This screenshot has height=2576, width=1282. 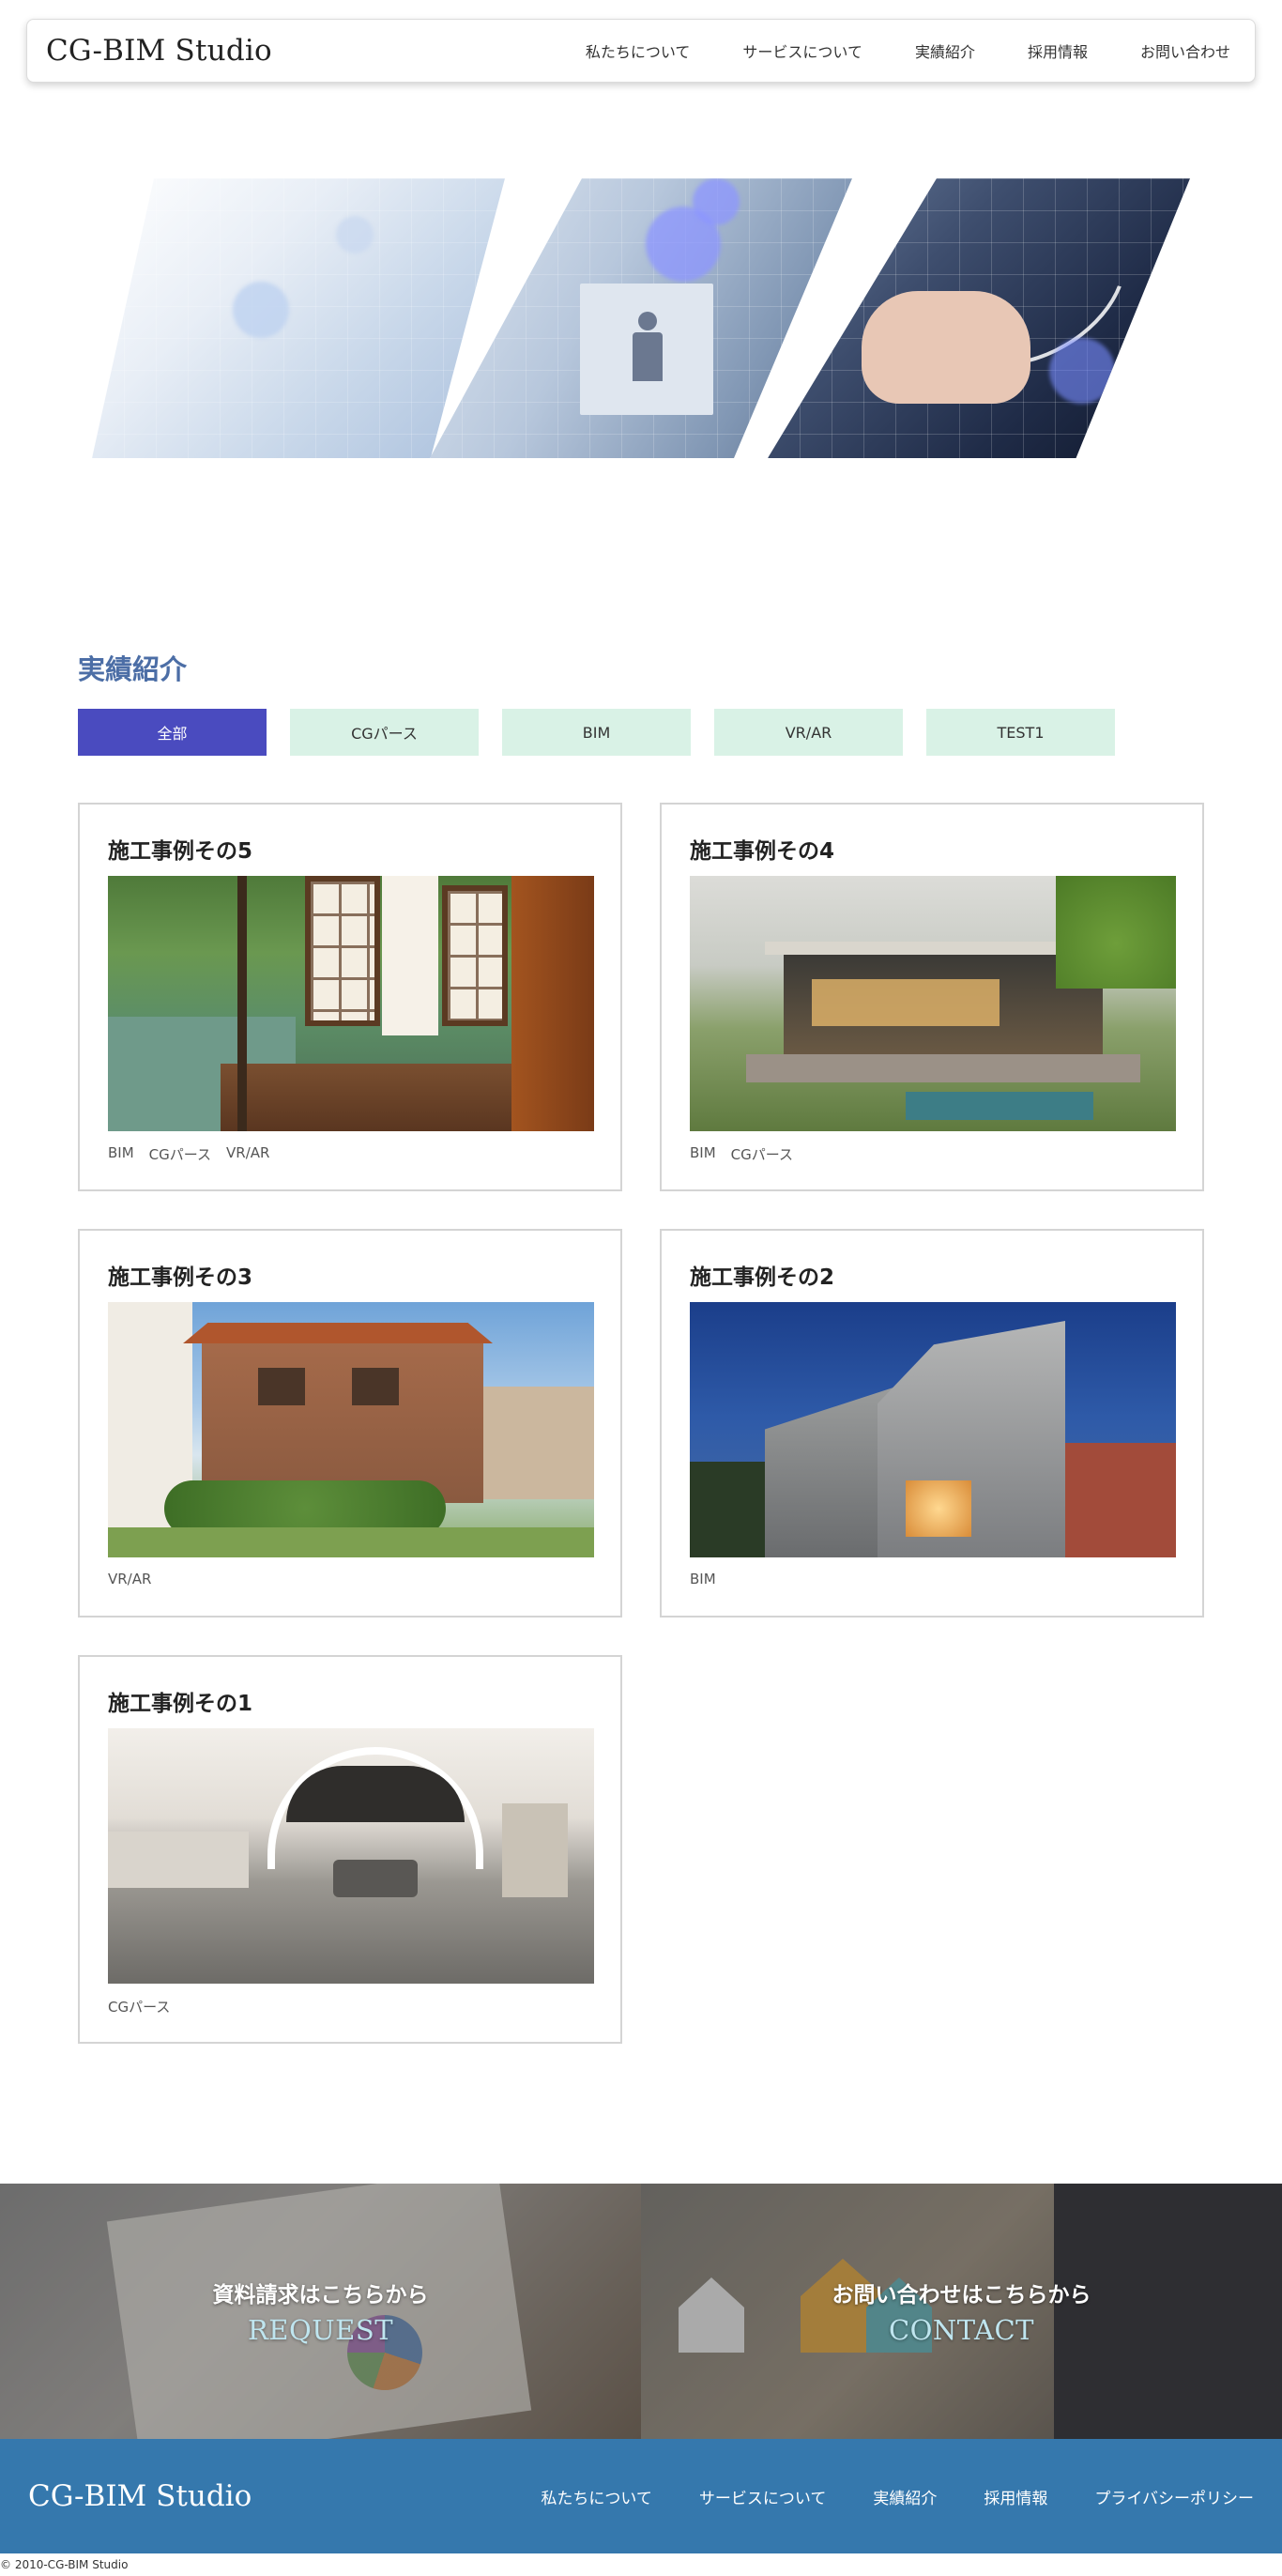 I want to click on work-card-title: 施工事例その4, so click(x=763, y=852).